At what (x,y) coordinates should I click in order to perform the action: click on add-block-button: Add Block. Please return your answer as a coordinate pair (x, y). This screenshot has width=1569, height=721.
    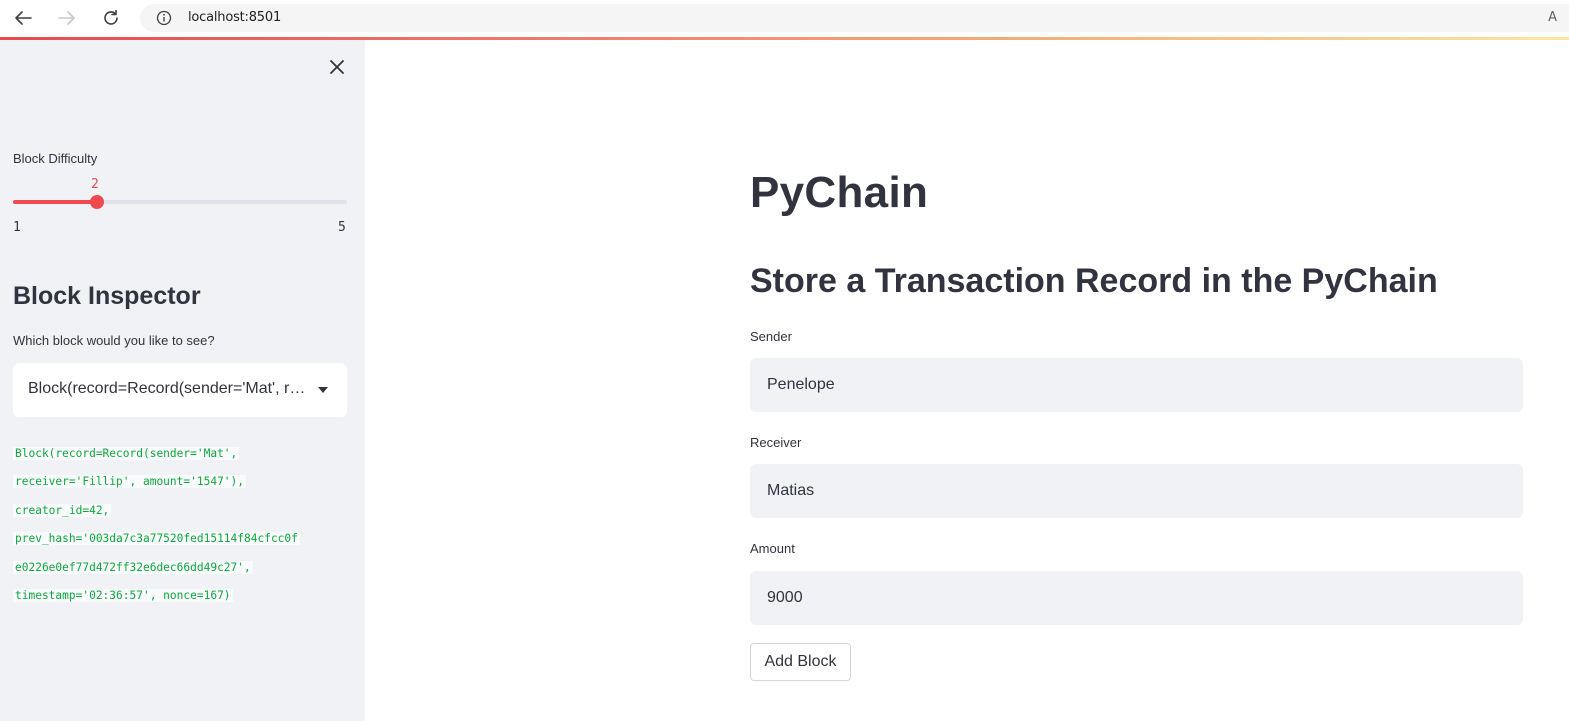
    Looking at the image, I should click on (800, 662).